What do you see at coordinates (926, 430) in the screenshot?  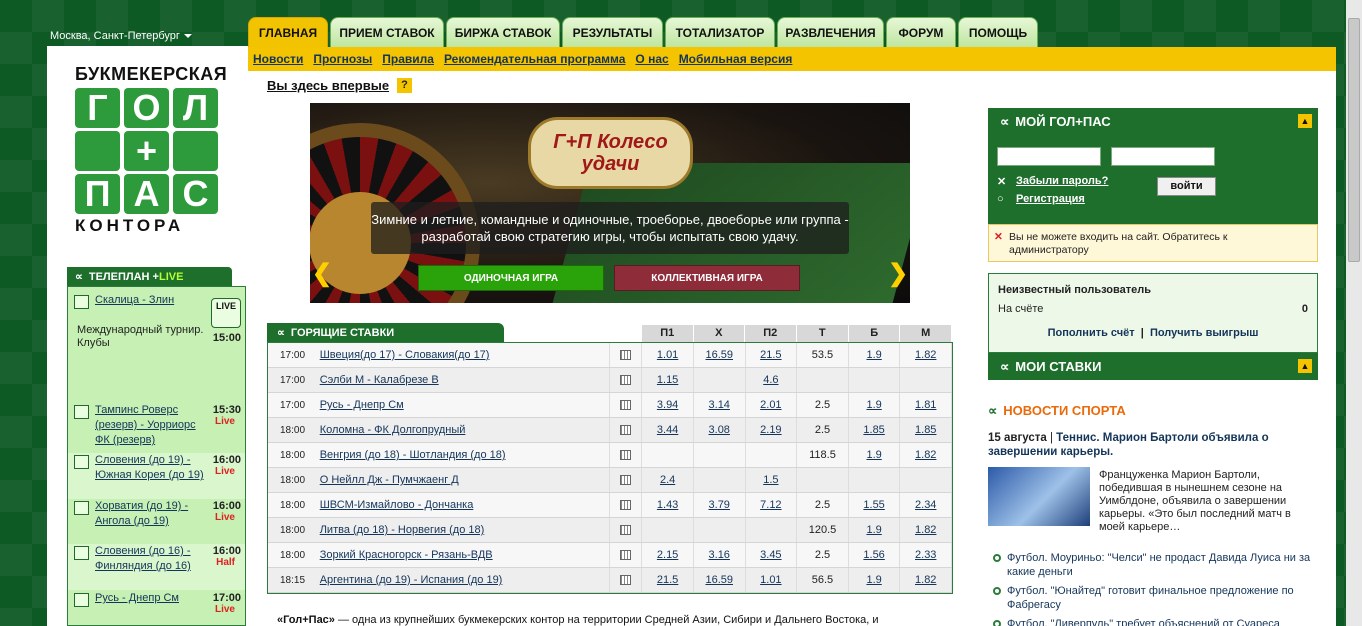 I see `odds-m: 1.85` at bounding box center [926, 430].